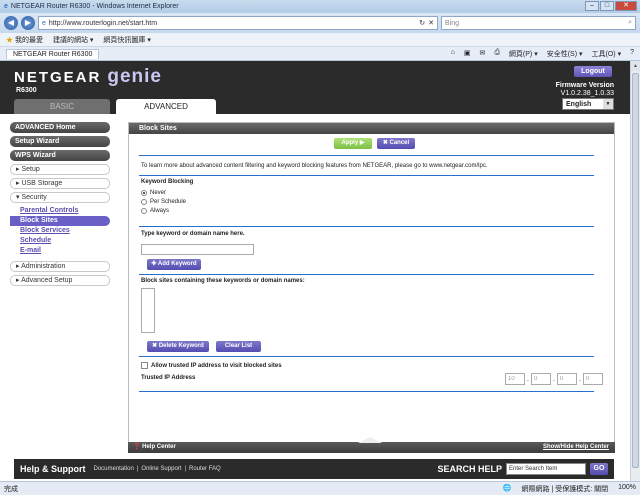 The height and width of the screenshot is (495, 640). I want to click on sidebar-item-block-services: Block Services, so click(60, 231).